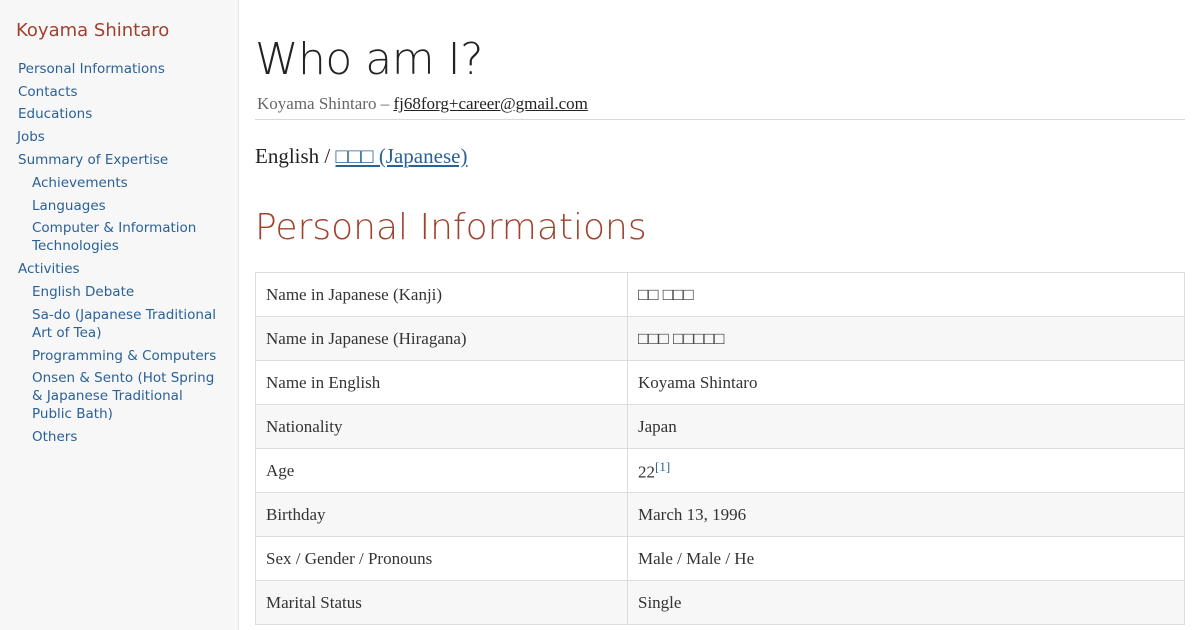 The height and width of the screenshot is (630, 1200). Describe the element at coordinates (906, 382) in the screenshot. I see `row-value: Koyama Shintaro` at that location.